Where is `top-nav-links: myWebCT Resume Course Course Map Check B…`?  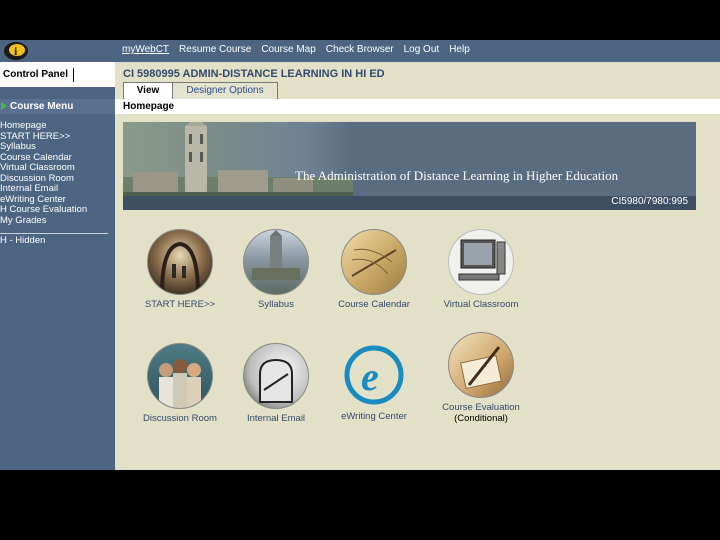
top-nav-links: myWebCT Resume Course Course Map Check B… is located at coordinates (296, 50).